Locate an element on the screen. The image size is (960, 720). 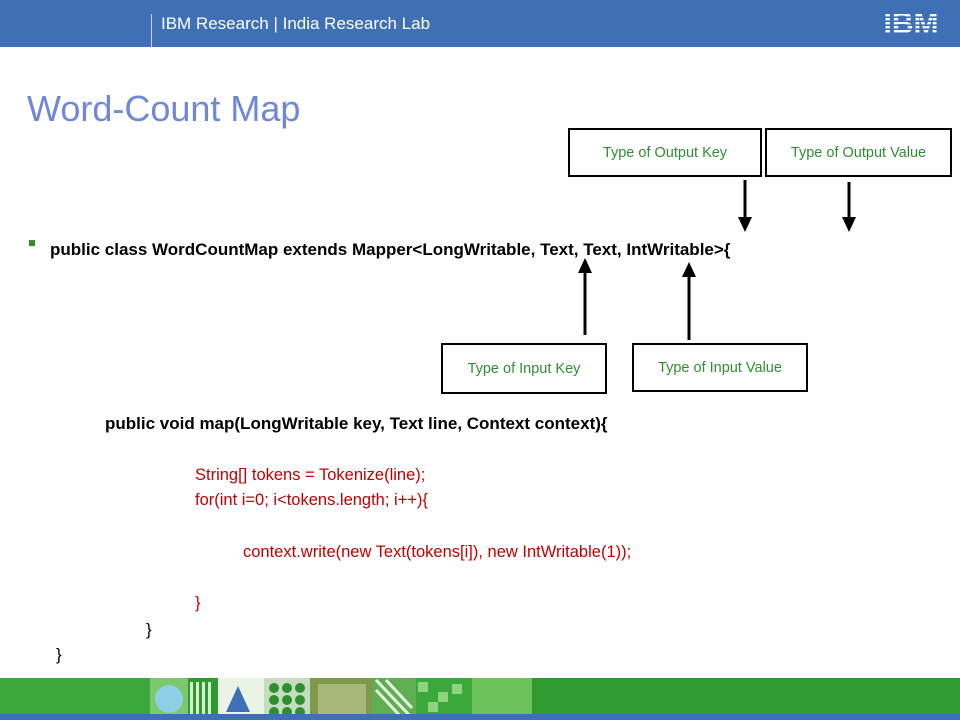
footer-decorative-strip is located at coordinates (480, 699).